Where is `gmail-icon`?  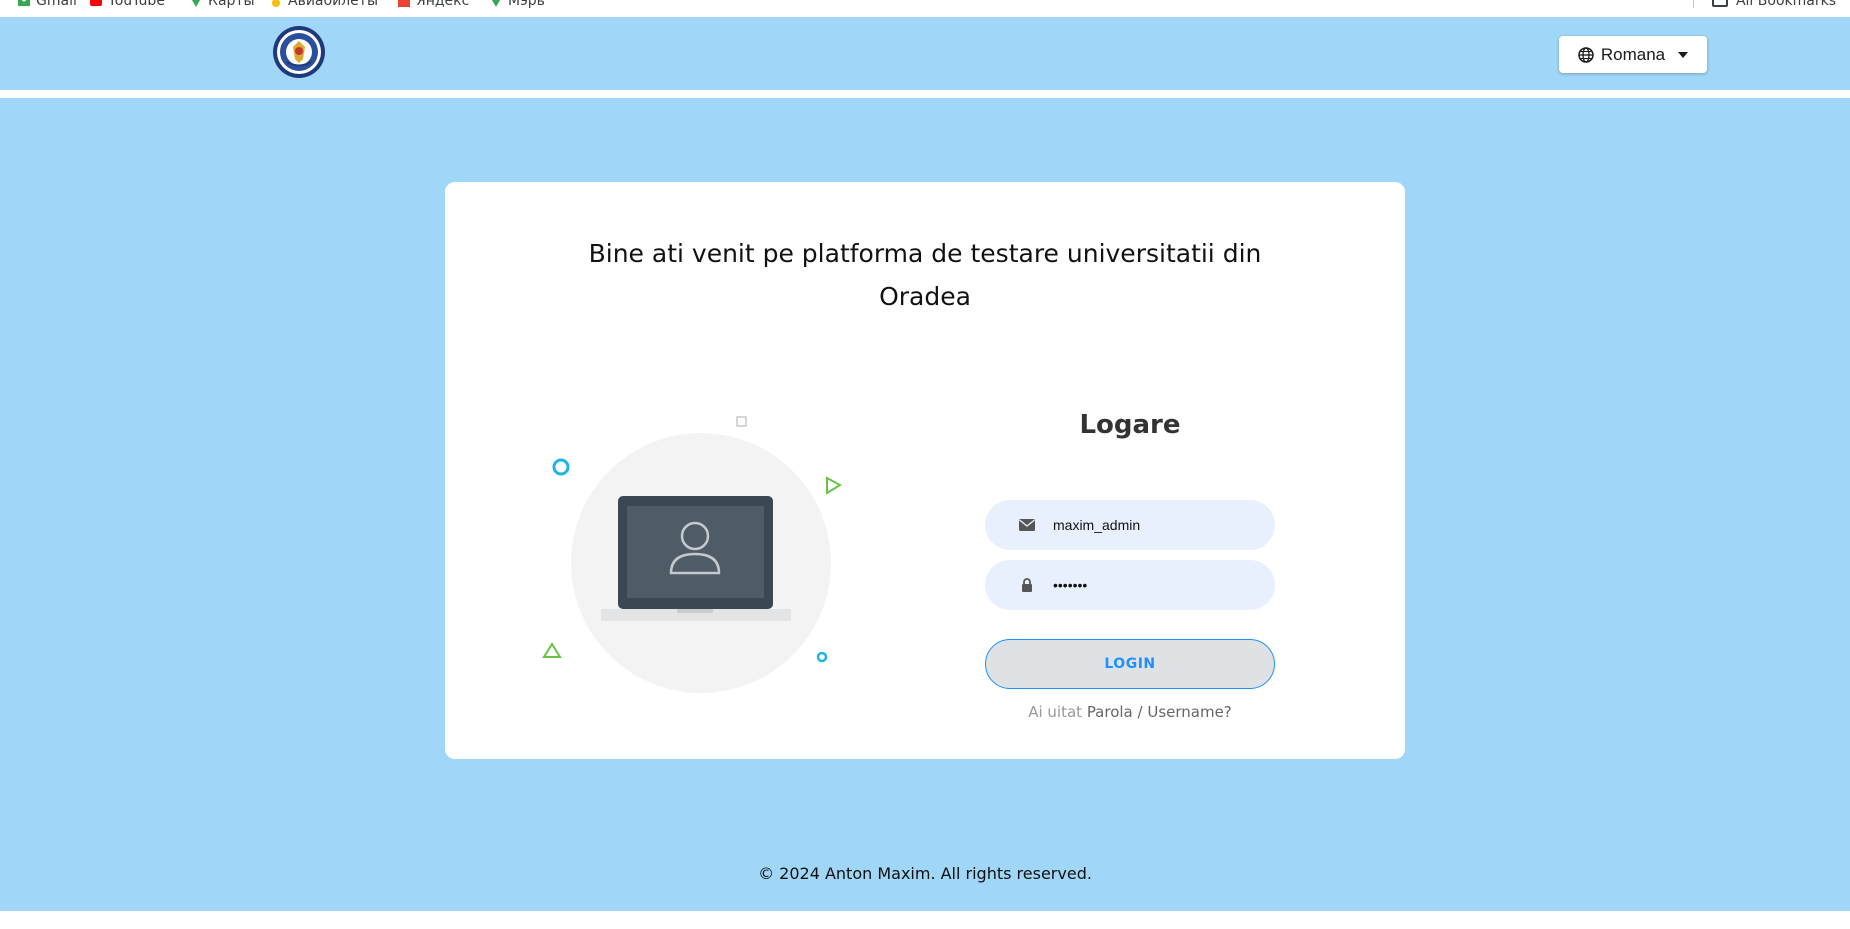 gmail-icon is located at coordinates (24, 3).